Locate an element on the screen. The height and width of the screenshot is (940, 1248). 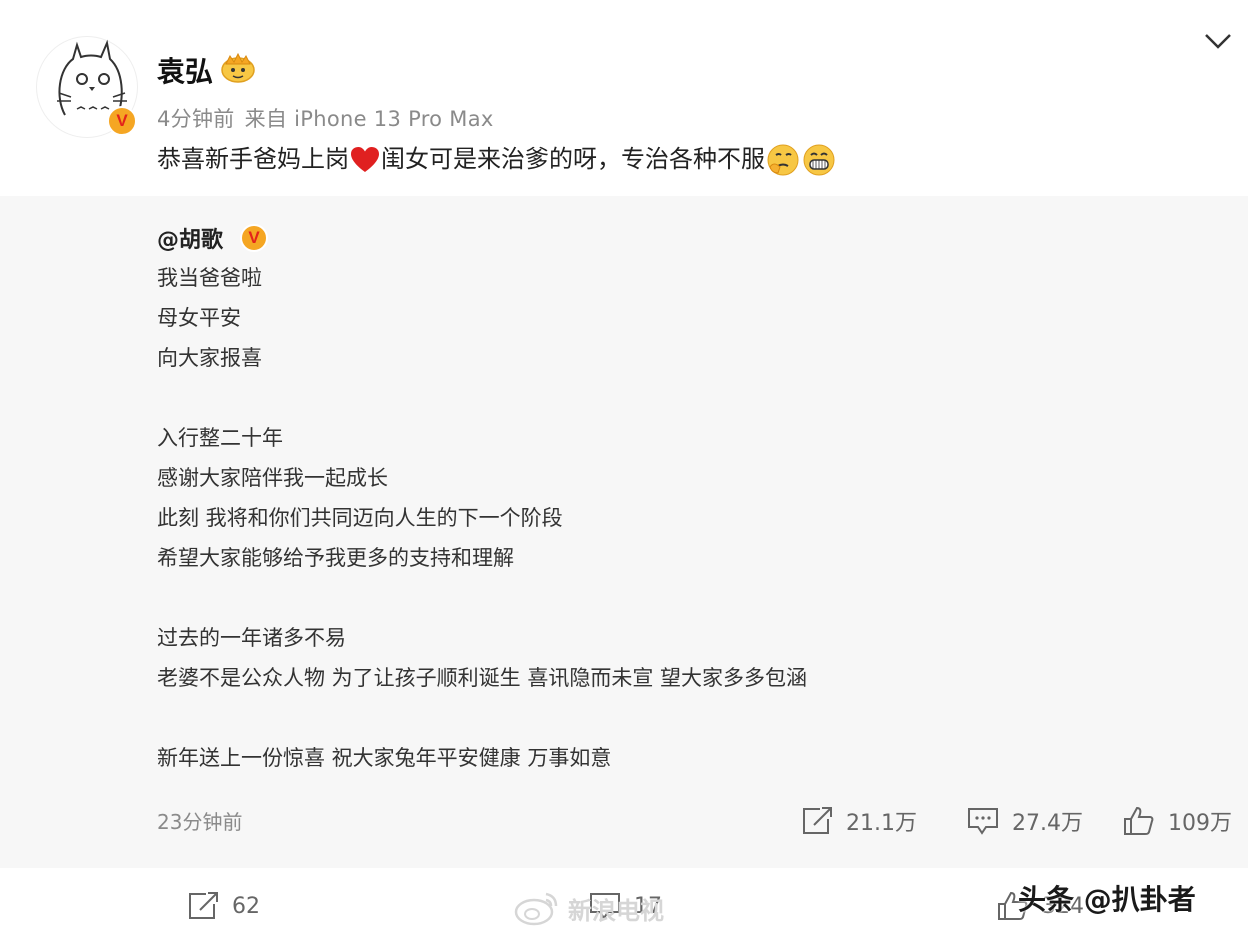
repost-comment-count: 27.4万 is located at coordinates (1047, 823).